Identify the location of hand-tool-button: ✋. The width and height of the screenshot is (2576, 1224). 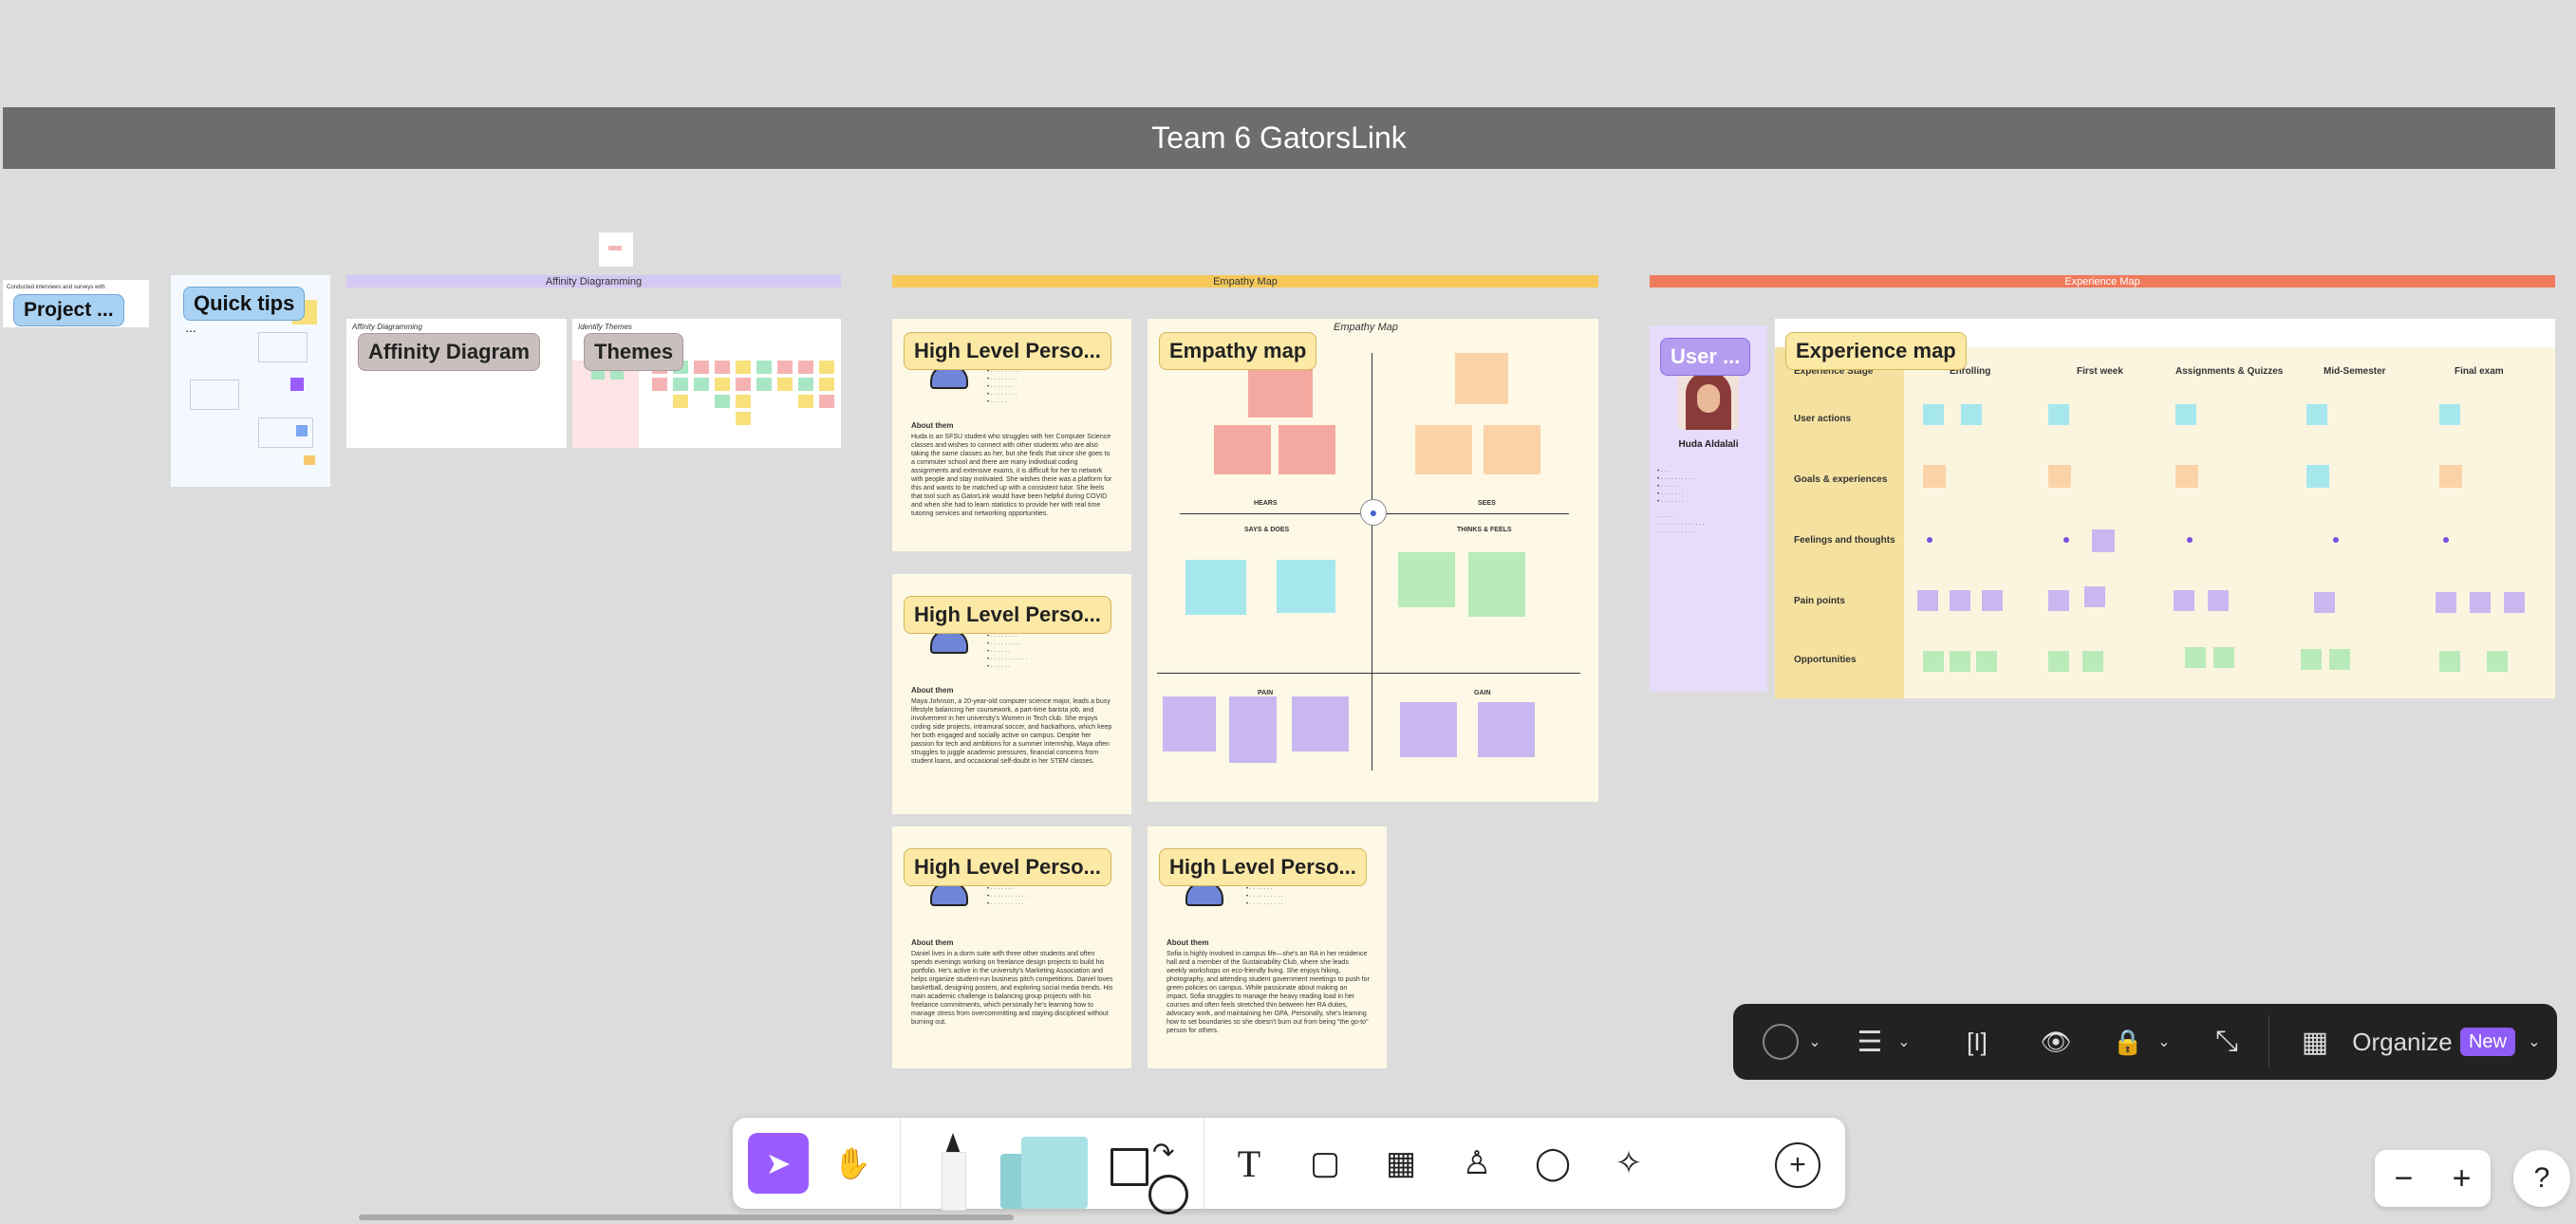
(852, 1164).